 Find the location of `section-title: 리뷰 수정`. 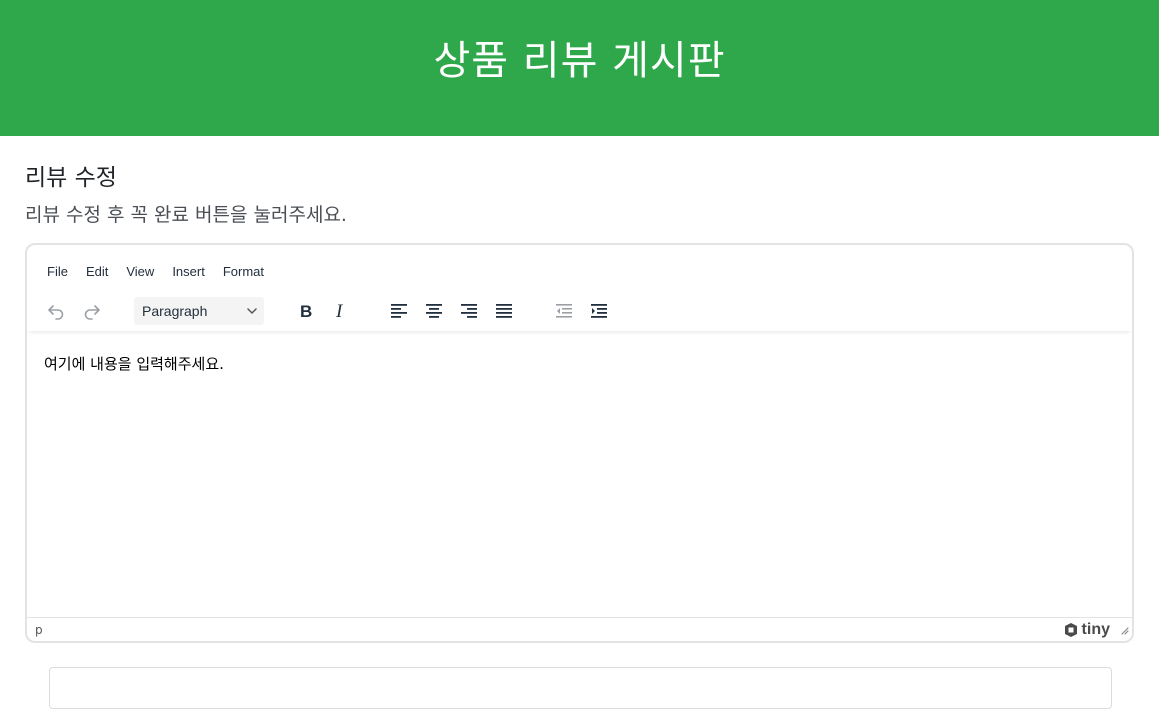

section-title: 리뷰 수정 is located at coordinates (71, 178).